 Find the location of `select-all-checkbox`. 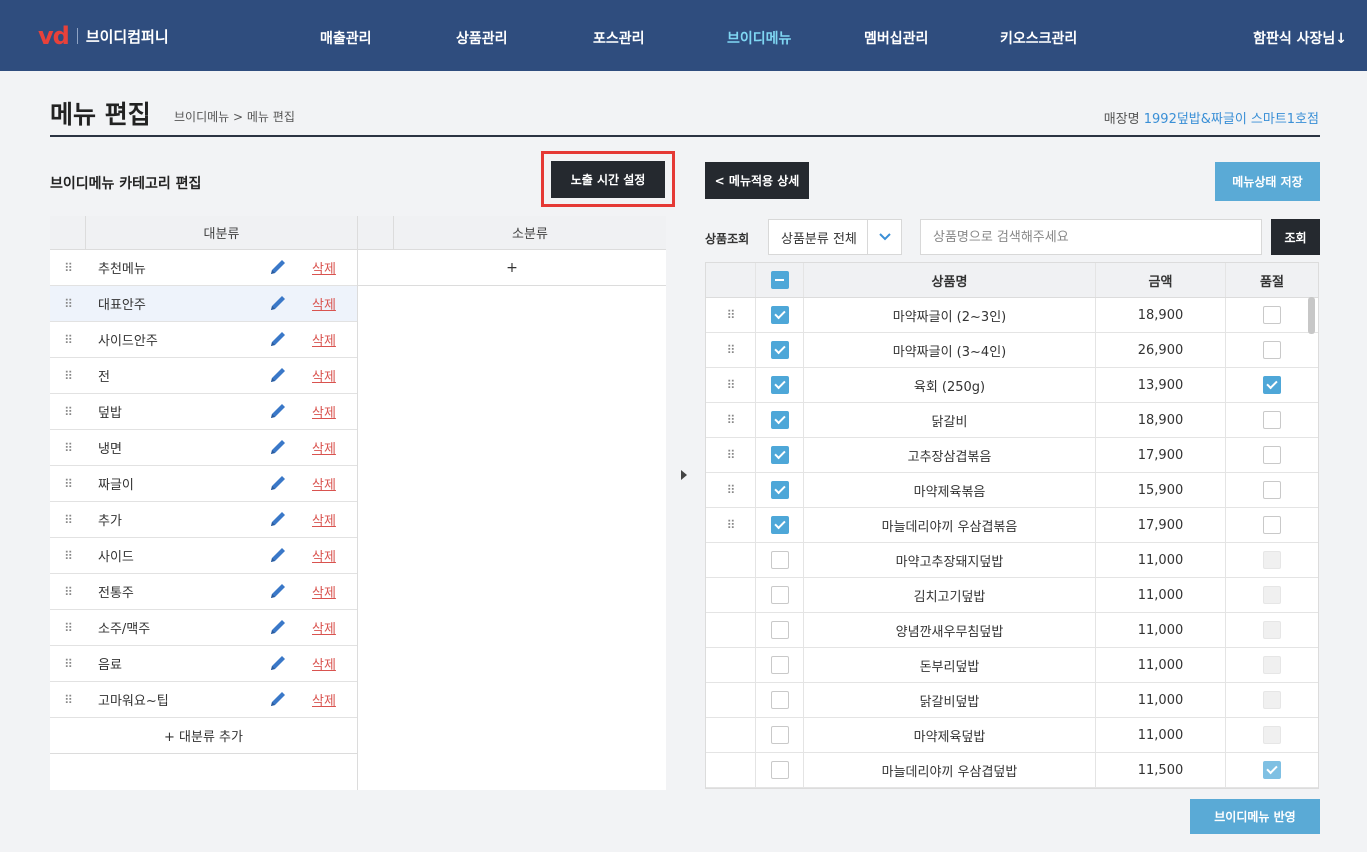

select-all-checkbox is located at coordinates (779, 280).